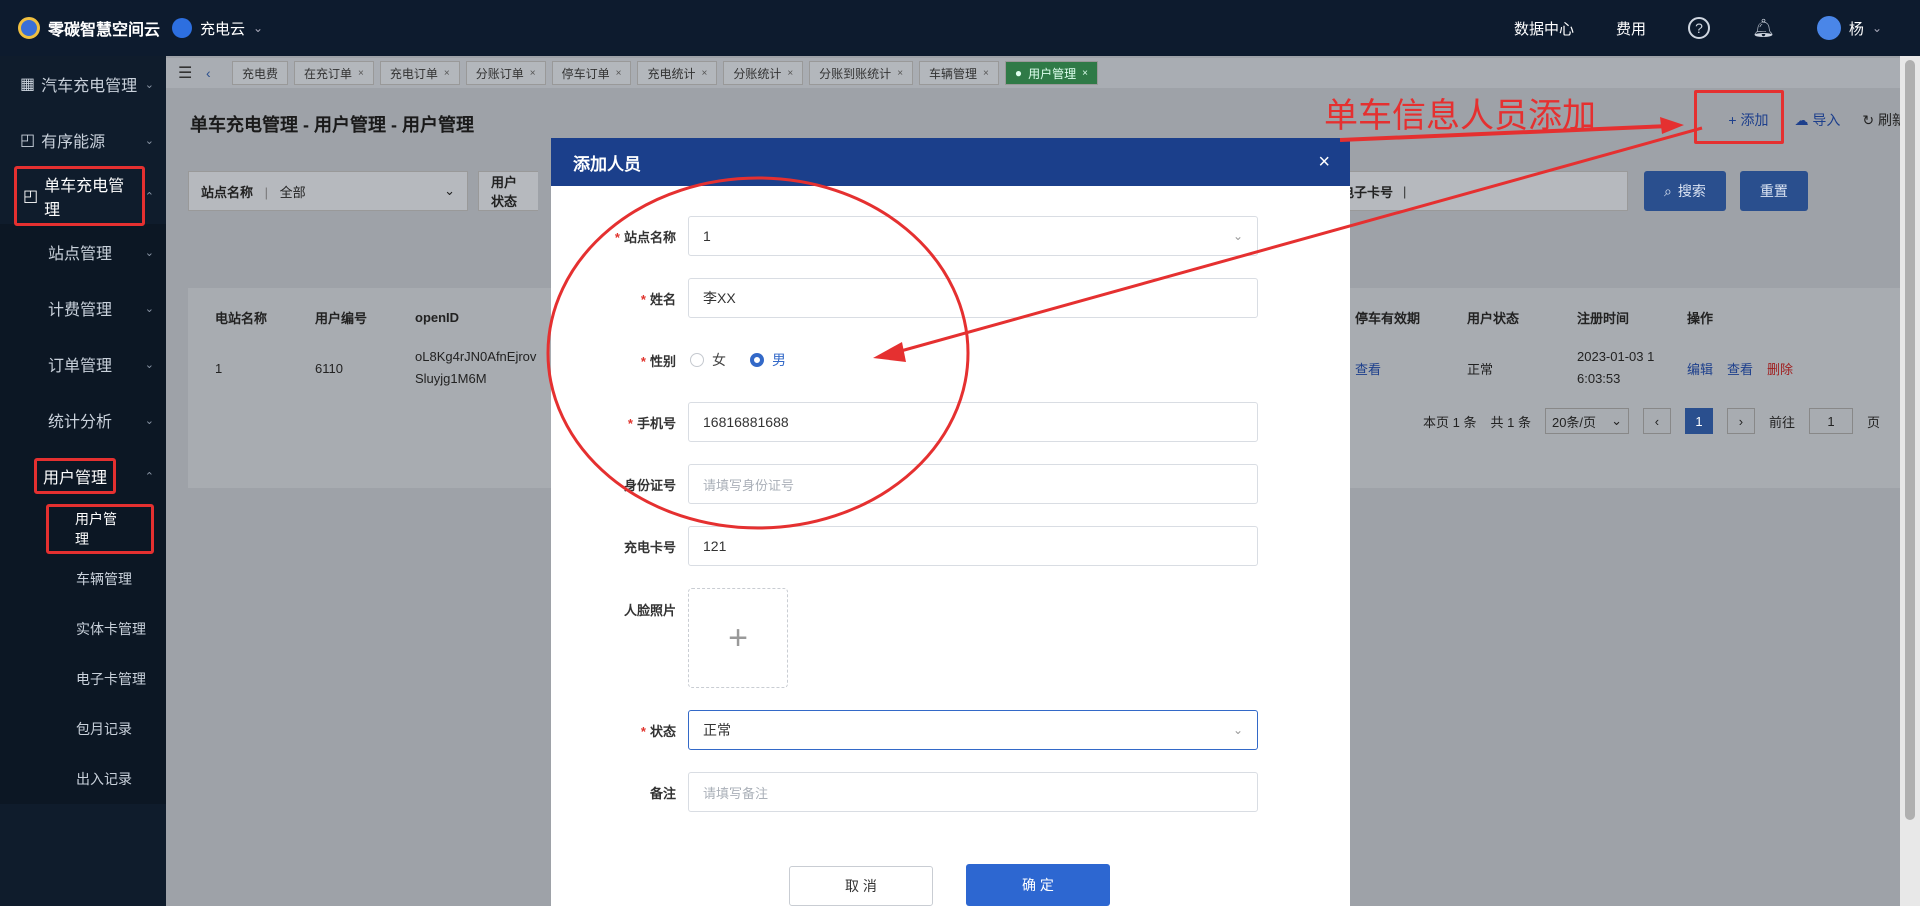 This screenshot has height=906, width=1920. Describe the element at coordinates (861, 73) in the screenshot. I see `tab-7: 分账到账统计 ×` at that location.